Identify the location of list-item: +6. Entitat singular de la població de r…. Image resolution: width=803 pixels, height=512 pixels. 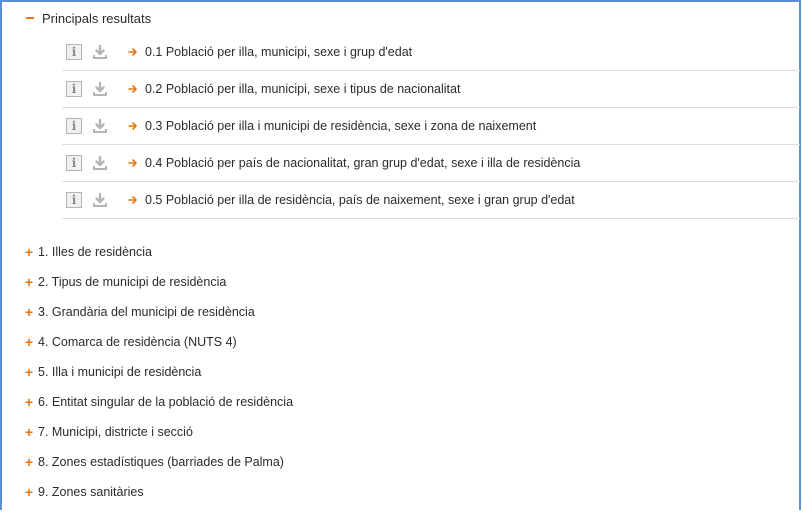
(158, 402).